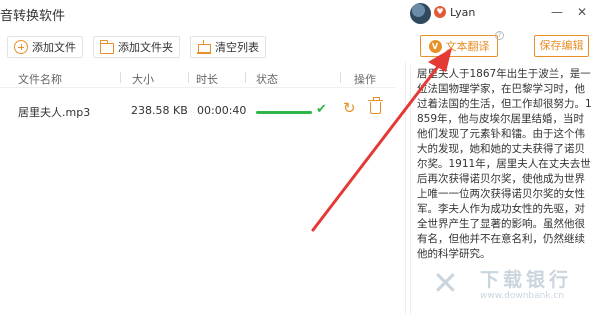  I want to click on check-icon: ✔, so click(321, 109).